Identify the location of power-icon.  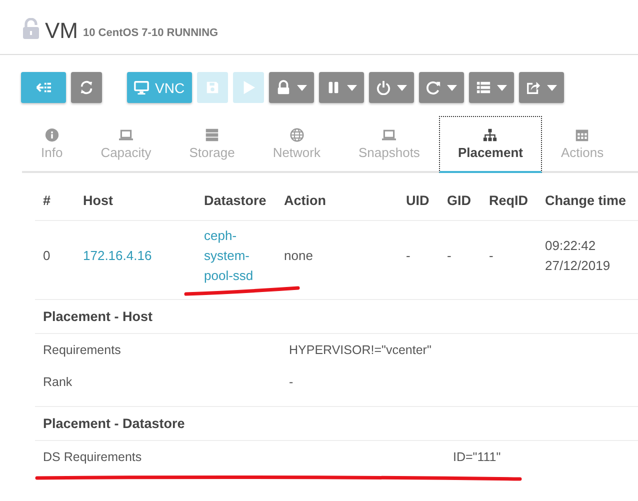
(383, 87).